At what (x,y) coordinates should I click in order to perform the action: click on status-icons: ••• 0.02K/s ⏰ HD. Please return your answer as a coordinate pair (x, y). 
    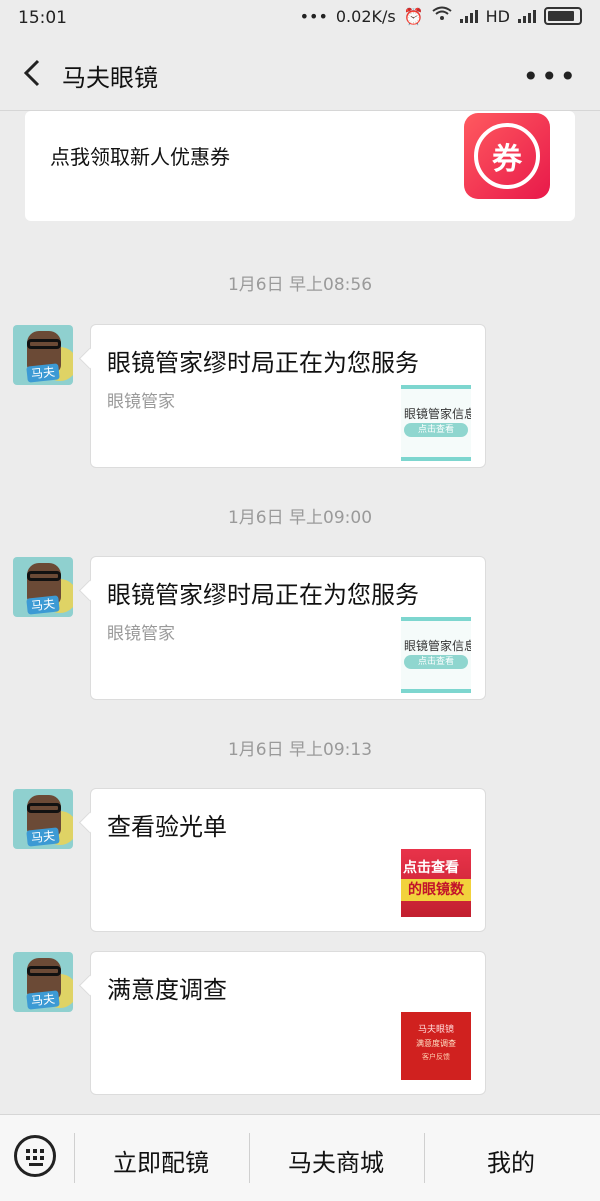
    Looking at the image, I should click on (441, 16).